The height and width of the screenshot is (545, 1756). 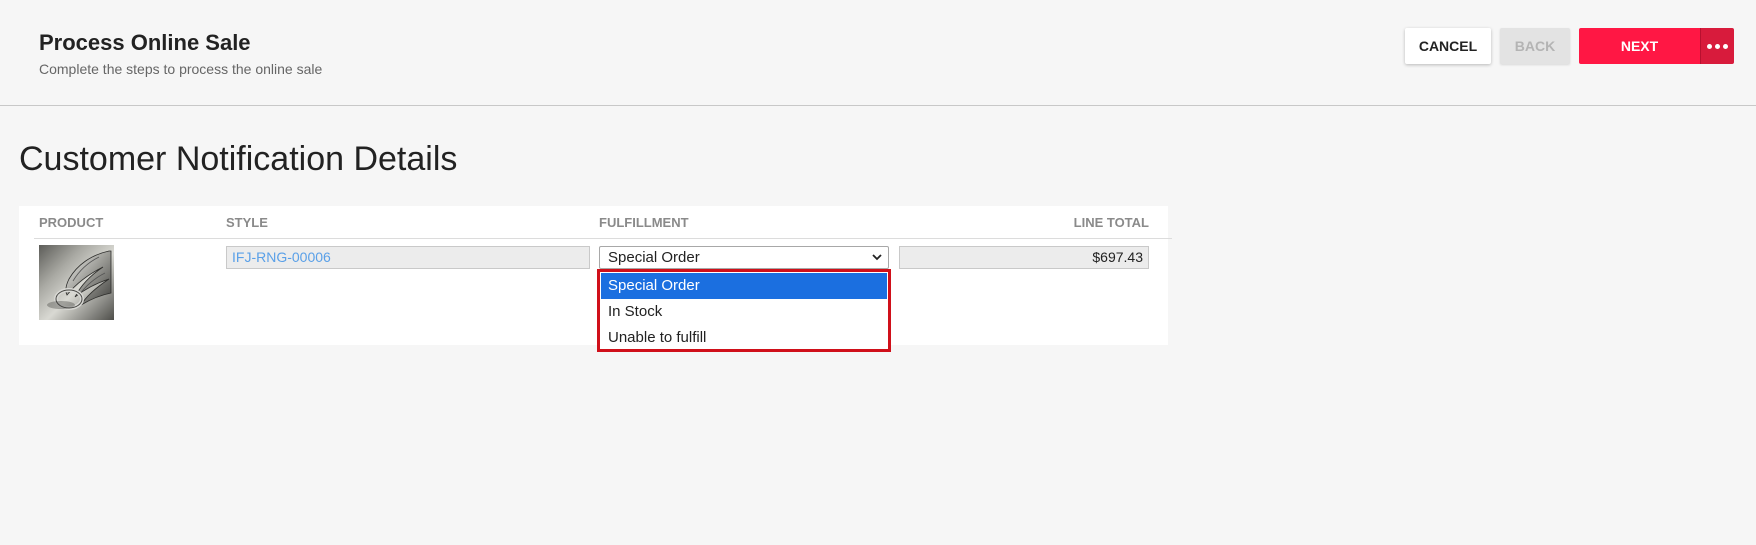 I want to click on fulfillment-select-value: Special Order, so click(x=654, y=257).